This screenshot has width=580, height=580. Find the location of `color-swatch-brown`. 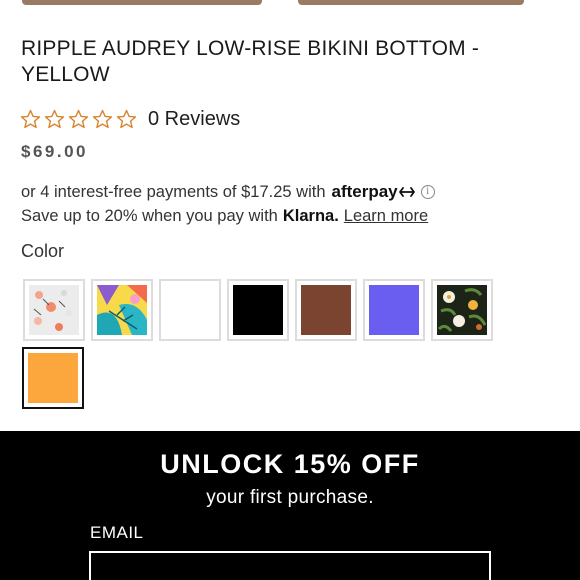

color-swatch-brown is located at coordinates (326, 310).